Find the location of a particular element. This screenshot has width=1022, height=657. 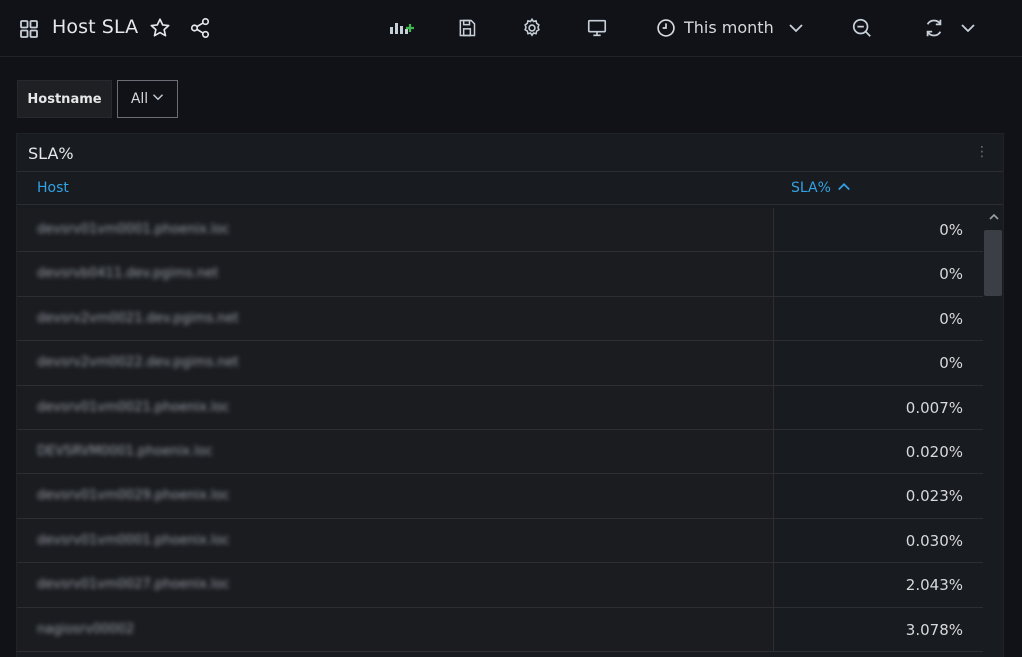

host-cell: devsrv2vm0021.dev.pgims.net is located at coordinates (138, 318).